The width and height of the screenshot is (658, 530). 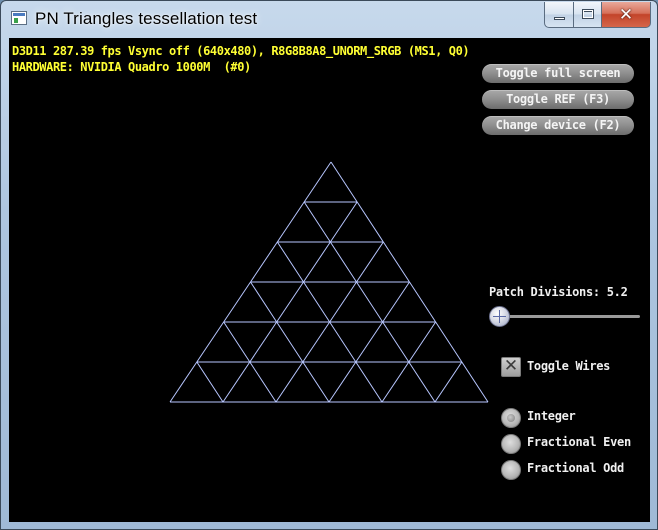 I want to click on title-bar: PN Triangles tessellation test ✕, so click(x=329, y=18).